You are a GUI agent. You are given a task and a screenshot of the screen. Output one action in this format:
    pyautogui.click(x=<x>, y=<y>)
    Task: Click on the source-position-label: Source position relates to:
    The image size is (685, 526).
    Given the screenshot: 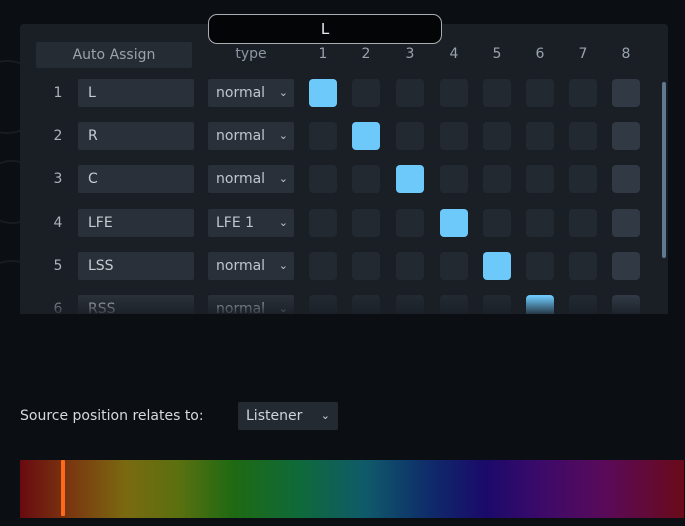 What is the action you would take?
    pyautogui.click(x=112, y=416)
    